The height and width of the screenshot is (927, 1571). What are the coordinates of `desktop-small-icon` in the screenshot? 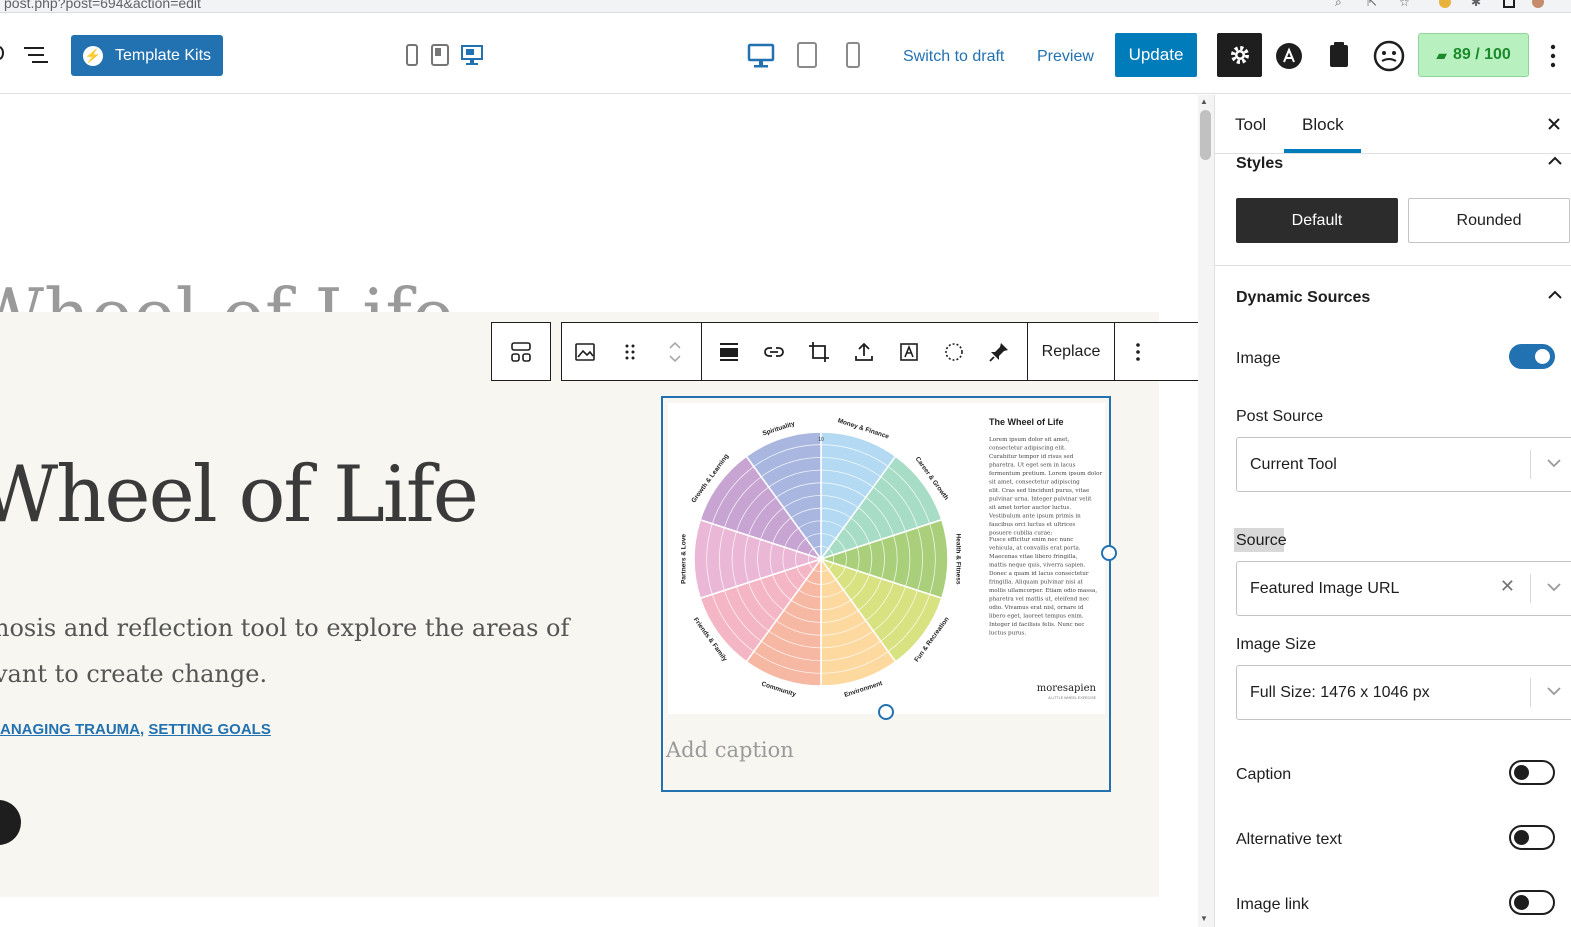 It's located at (472, 55).